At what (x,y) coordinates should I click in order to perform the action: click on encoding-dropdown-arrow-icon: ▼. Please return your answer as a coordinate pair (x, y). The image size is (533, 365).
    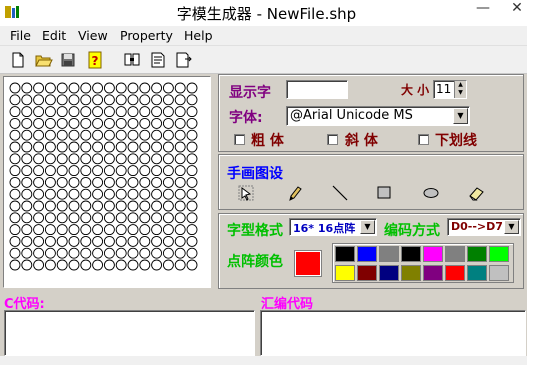
    Looking at the image, I should click on (511, 227).